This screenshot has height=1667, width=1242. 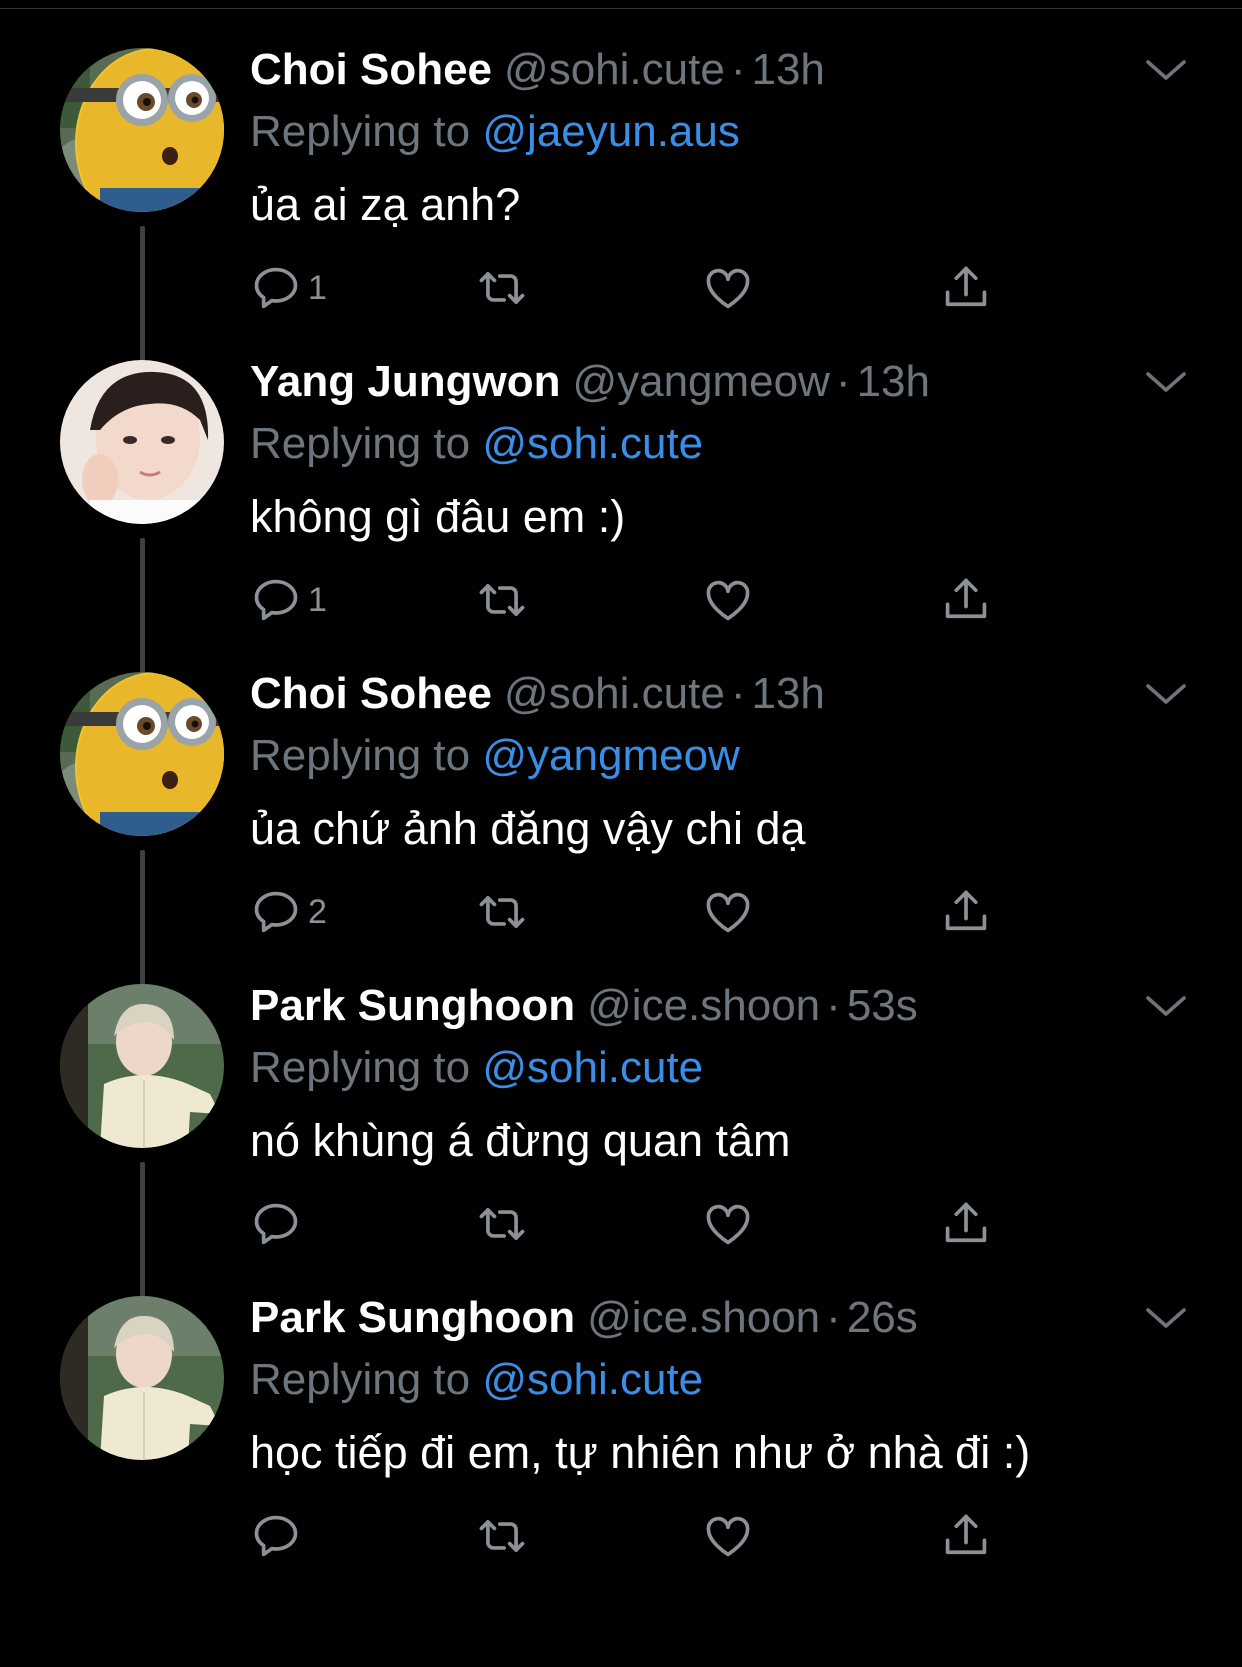 I want to click on tweet-header: Park Sunghoon @ice.shoon · 53s, so click(x=584, y=1006).